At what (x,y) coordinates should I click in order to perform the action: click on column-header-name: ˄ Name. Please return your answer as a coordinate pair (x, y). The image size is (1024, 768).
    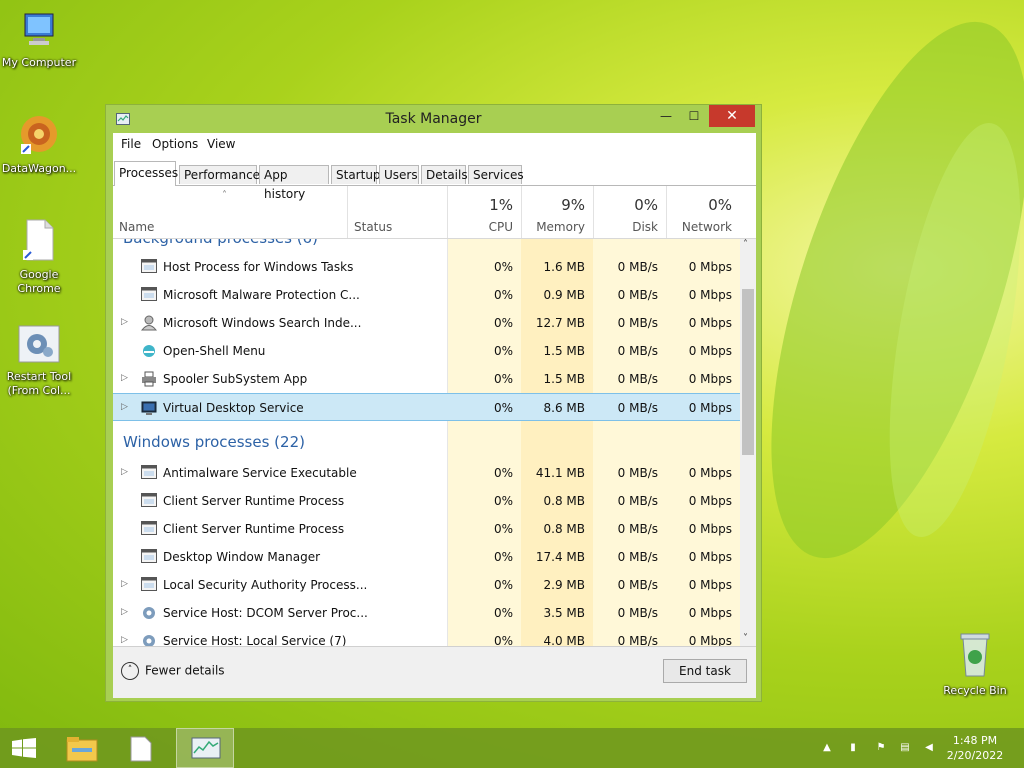
    Looking at the image, I should click on (230, 212).